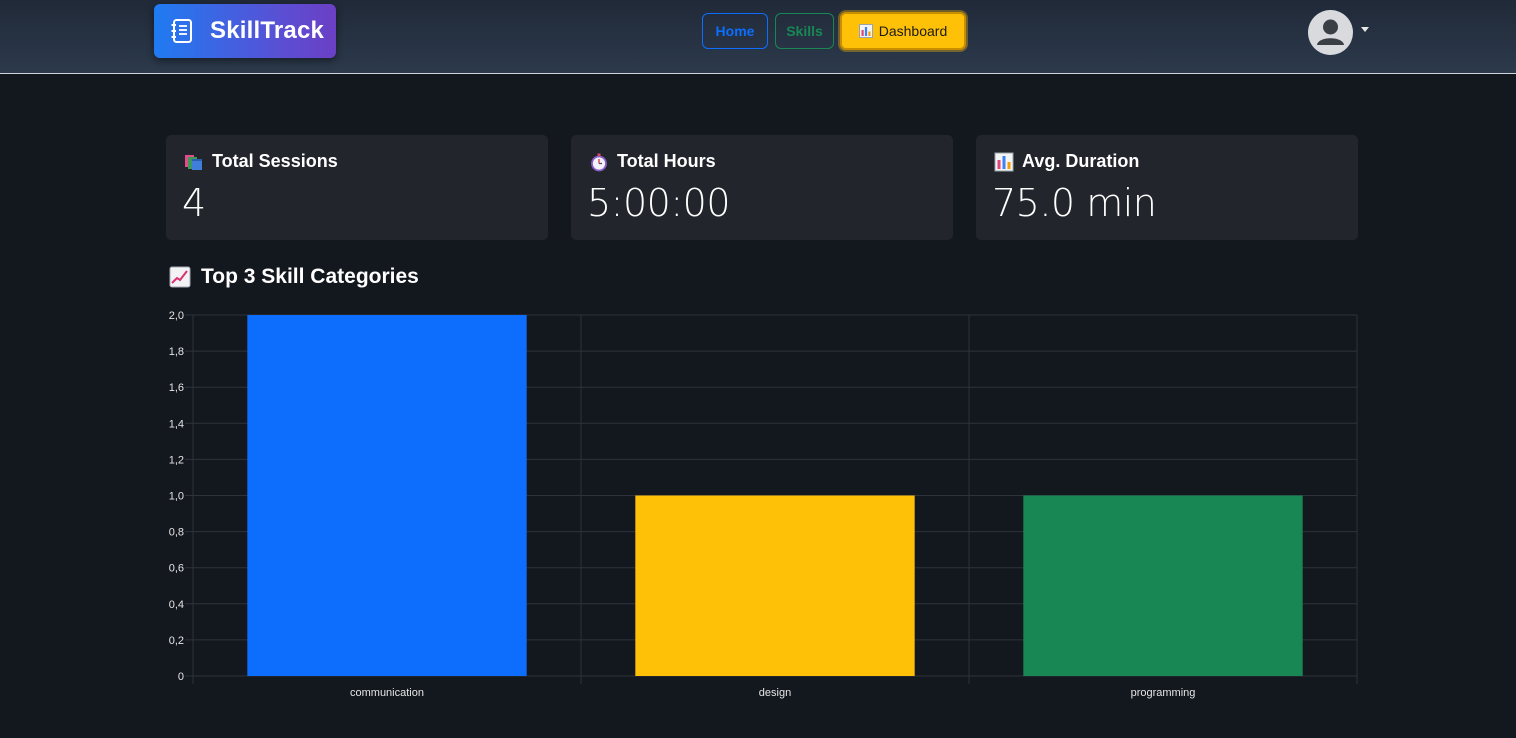 The height and width of the screenshot is (738, 1516). I want to click on user-avatar, so click(1330, 32).